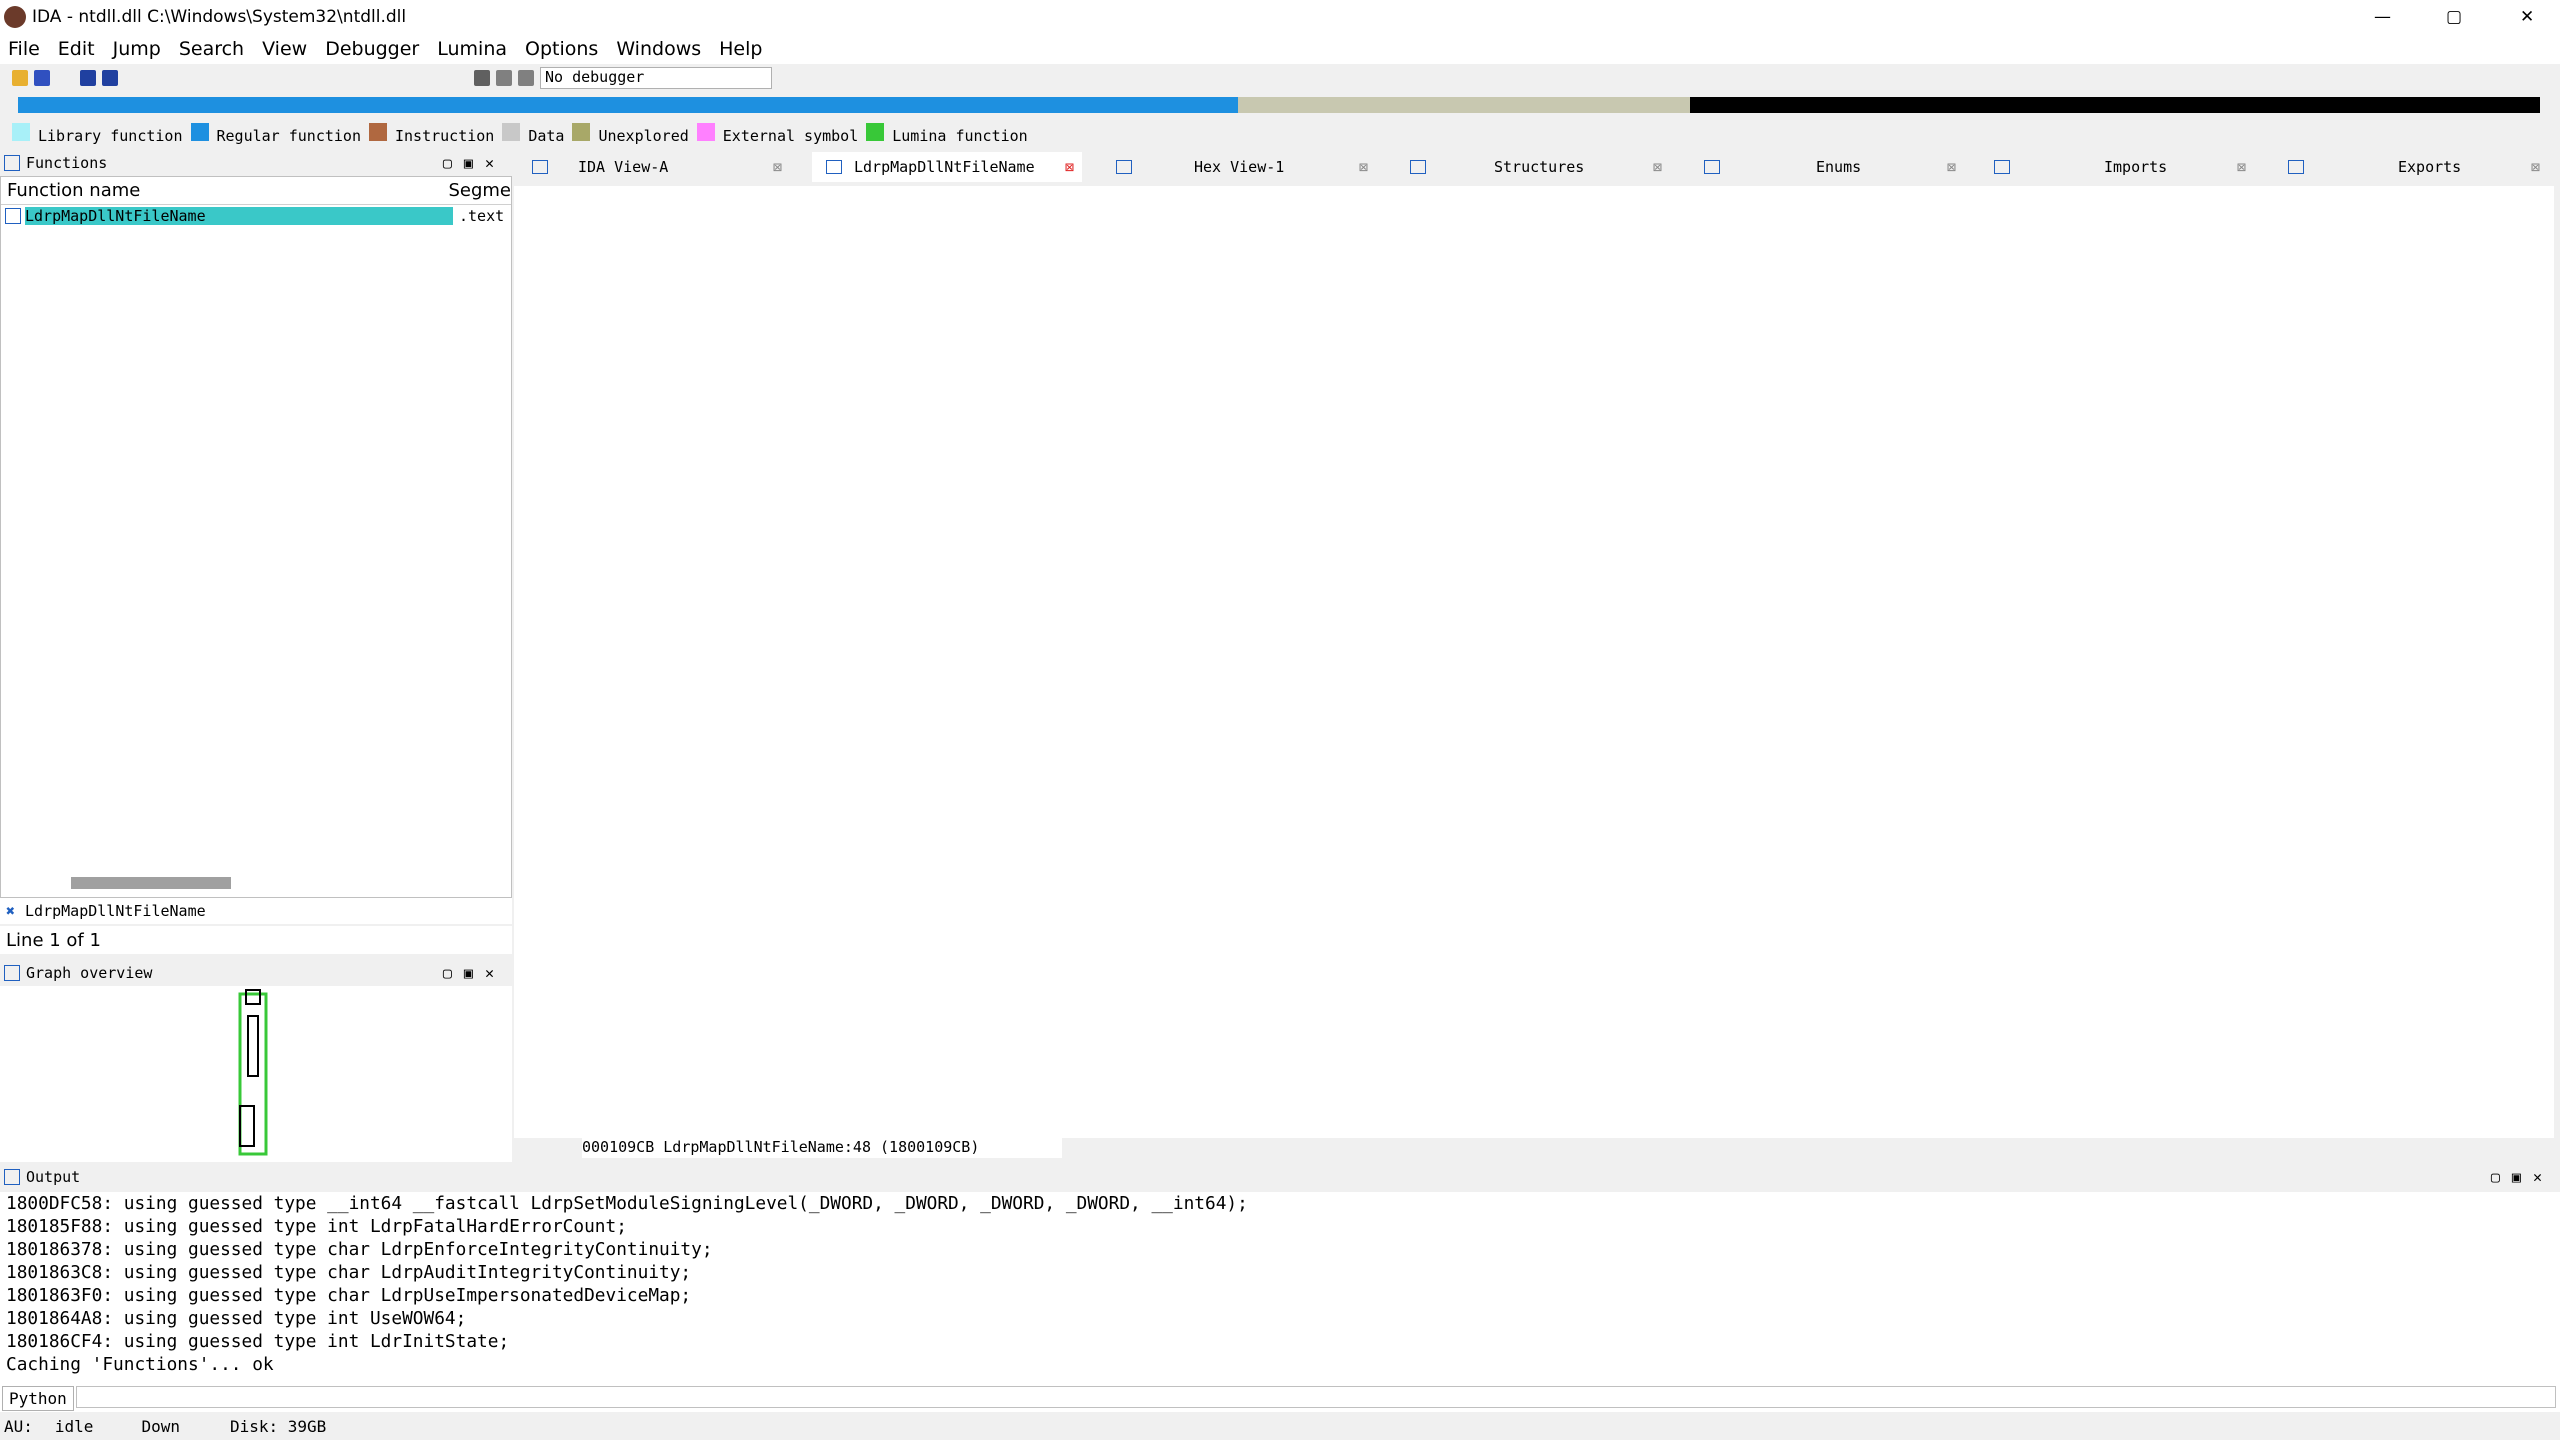 The height and width of the screenshot is (1440, 2560). What do you see at coordinates (284, 49) in the screenshot?
I see `menu-view: View` at bounding box center [284, 49].